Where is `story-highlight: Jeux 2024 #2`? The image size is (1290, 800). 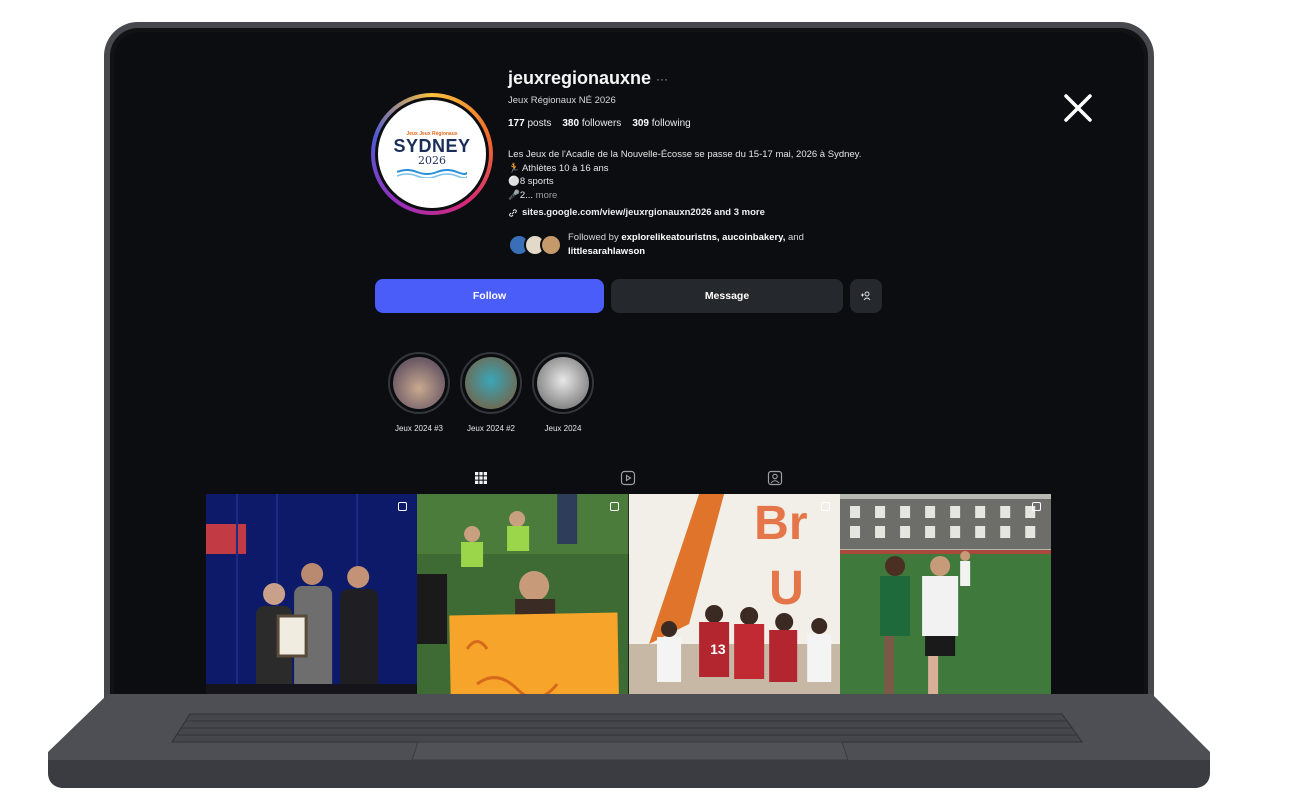 story-highlight: Jeux 2024 #2 is located at coordinates (491, 392).